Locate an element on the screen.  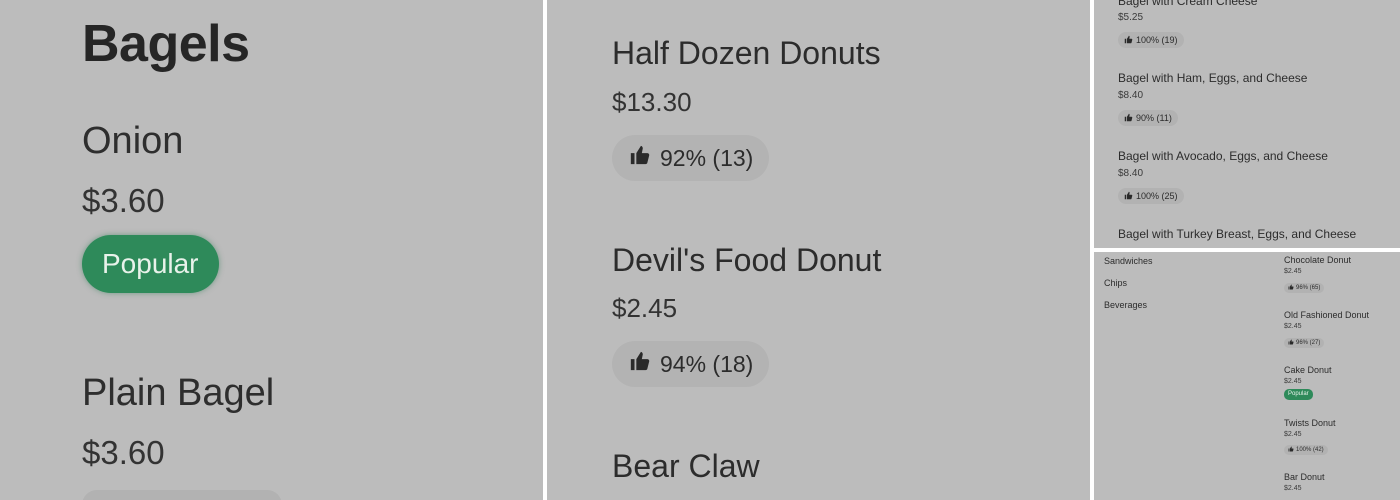
rating-badge: 94% (18) is located at coordinates (691, 364).